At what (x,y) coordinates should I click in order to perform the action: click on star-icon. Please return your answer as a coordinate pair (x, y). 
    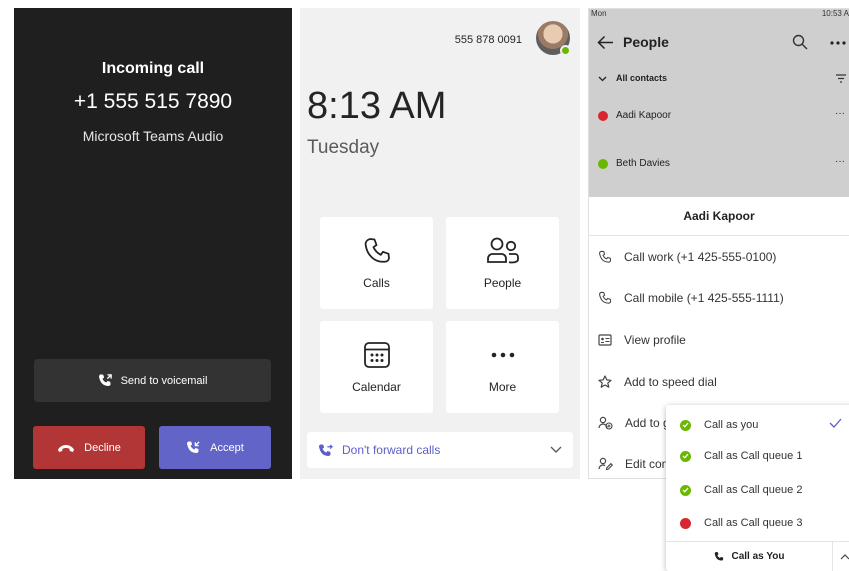
    Looking at the image, I should click on (605, 382).